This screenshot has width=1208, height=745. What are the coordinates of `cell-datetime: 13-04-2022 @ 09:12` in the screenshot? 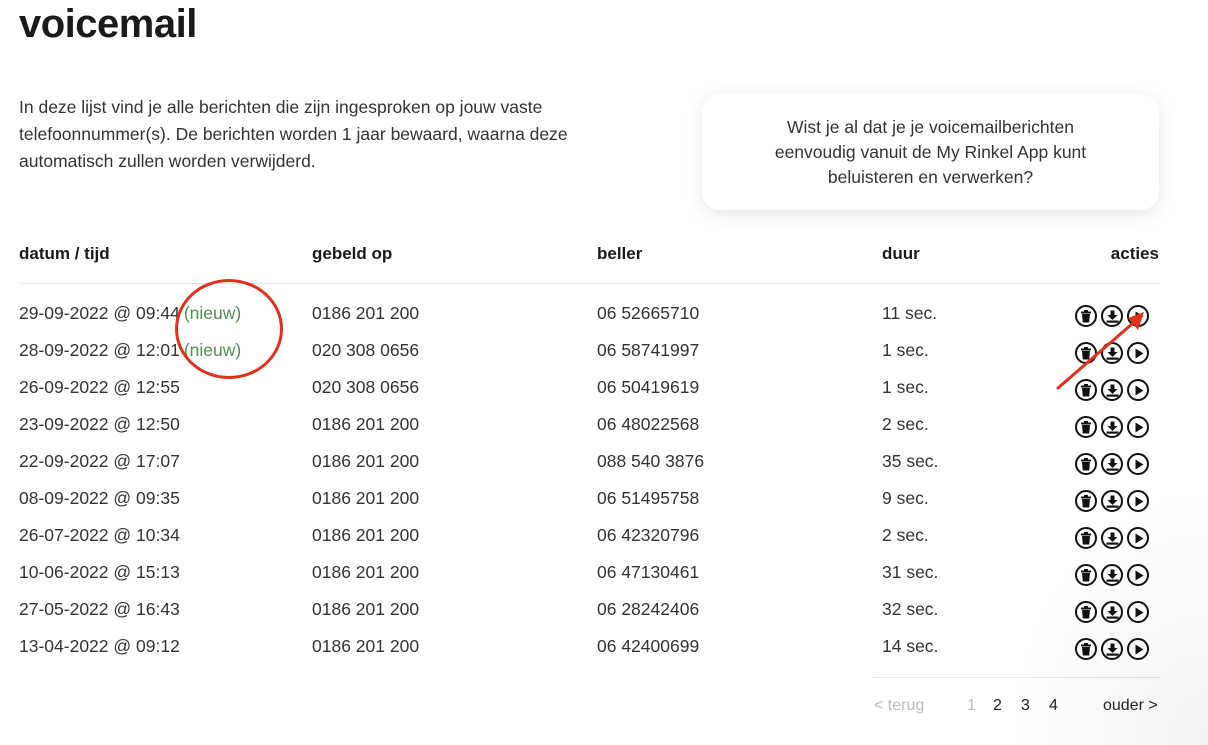 It's located at (99, 646).